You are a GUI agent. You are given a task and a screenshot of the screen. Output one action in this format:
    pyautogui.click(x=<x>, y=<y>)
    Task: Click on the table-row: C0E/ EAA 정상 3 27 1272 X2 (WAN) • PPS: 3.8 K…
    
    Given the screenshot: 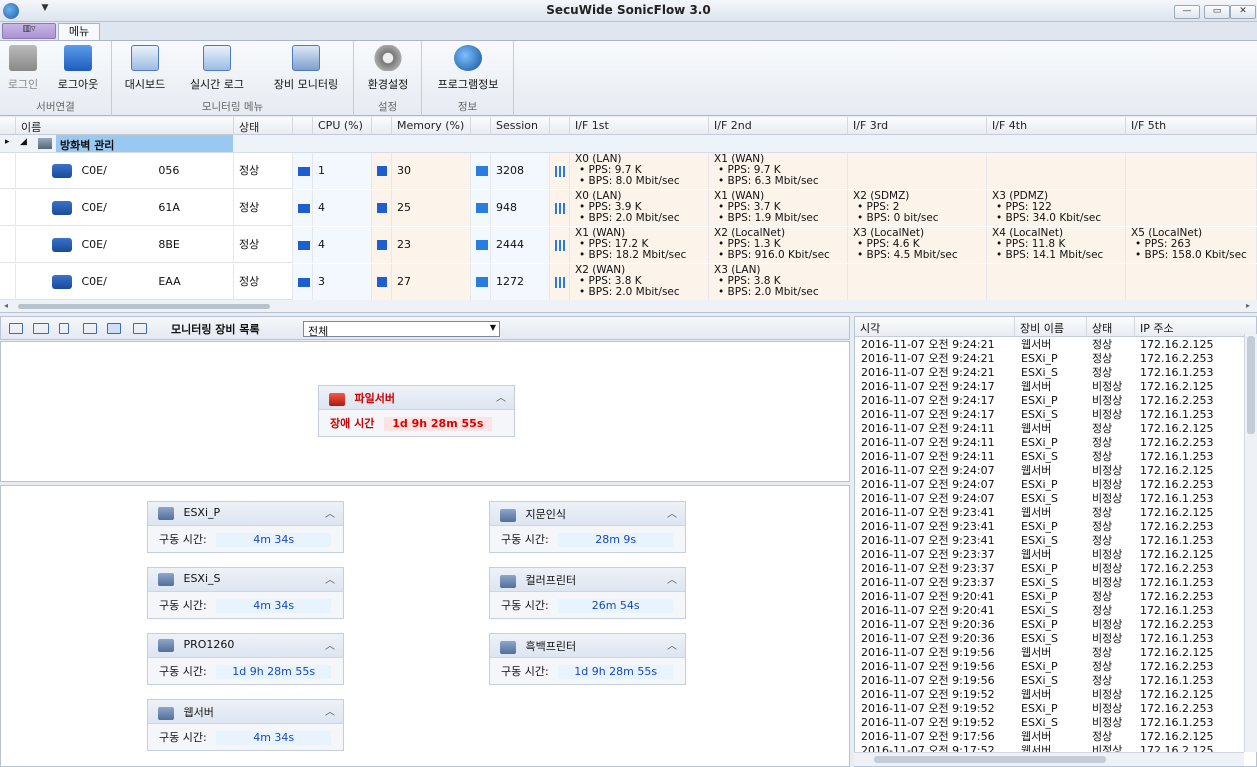 What is the action you would take?
    pyautogui.click(x=628, y=282)
    